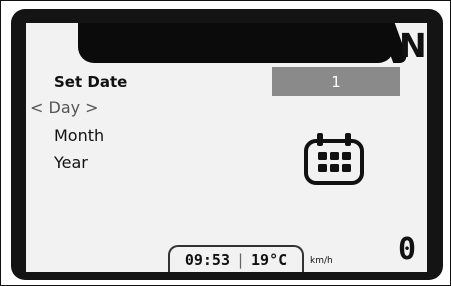  Describe the element at coordinates (321, 261) in the screenshot. I see `speed-unit: km/h` at that location.